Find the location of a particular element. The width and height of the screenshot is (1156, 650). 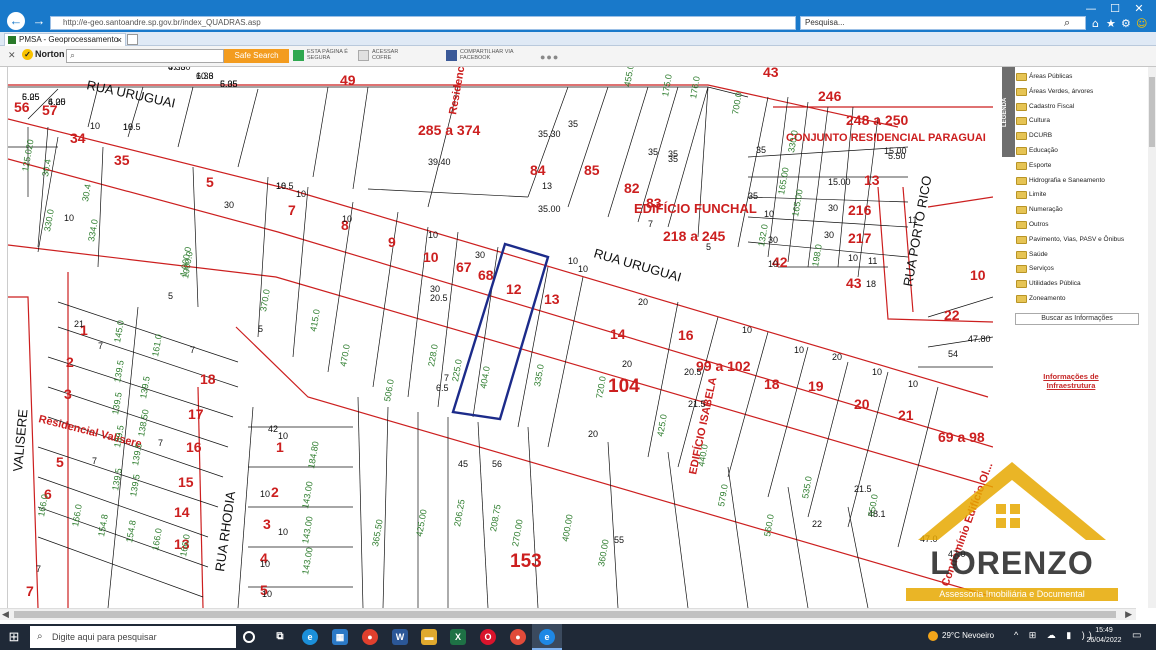

search-icon: ⌕ is located at coordinates (1067, 23).